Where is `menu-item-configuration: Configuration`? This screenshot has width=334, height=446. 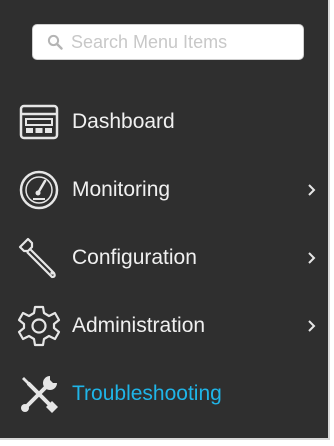
menu-item-configuration: Configuration is located at coordinates (164, 258).